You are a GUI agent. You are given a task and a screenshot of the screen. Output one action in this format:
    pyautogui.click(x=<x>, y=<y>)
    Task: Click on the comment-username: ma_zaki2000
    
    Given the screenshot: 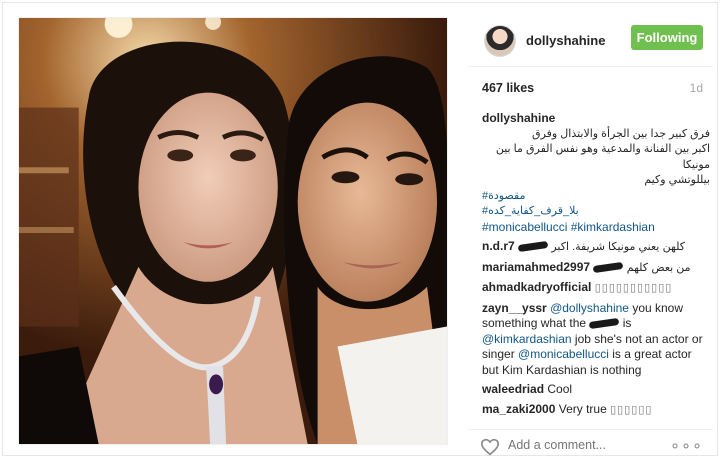 What is the action you would take?
    pyautogui.click(x=518, y=409)
    